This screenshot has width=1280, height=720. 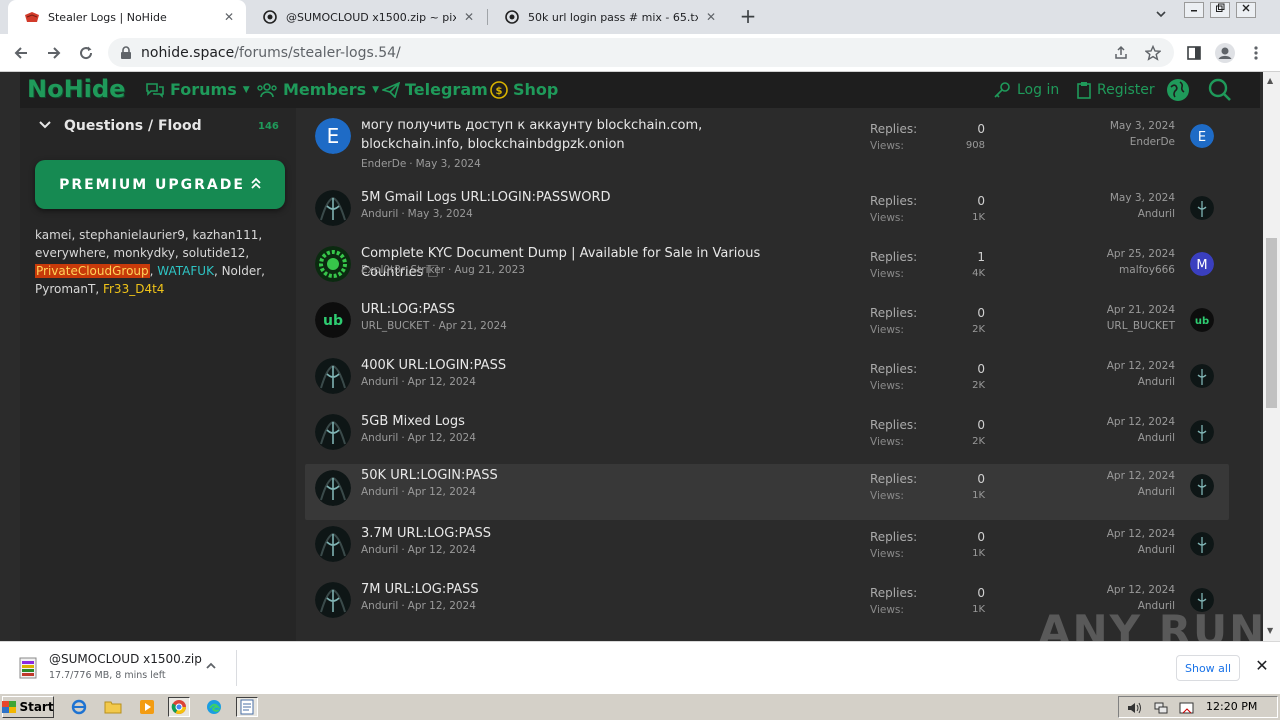 What do you see at coordinates (1161, 17) in the screenshot?
I see `tab-search-chevron-icon` at bounding box center [1161, 17].